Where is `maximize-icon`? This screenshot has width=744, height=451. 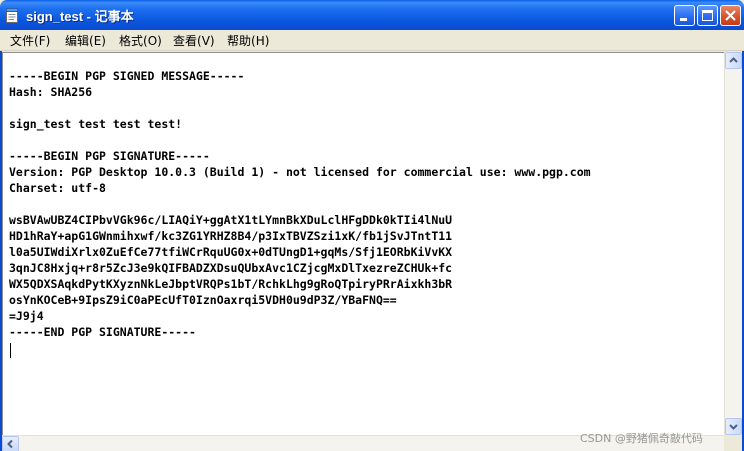 maximize-icon is located at coordinates (707, 15).